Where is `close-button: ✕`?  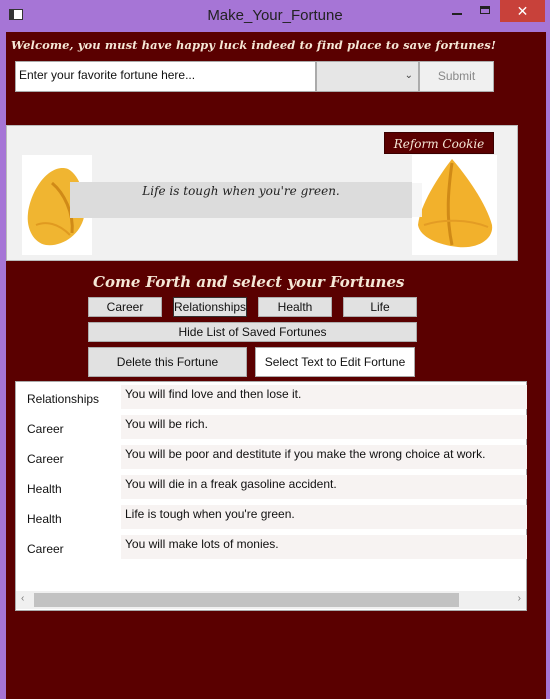 close-button: ✕ is located at coordinates (522, 11).